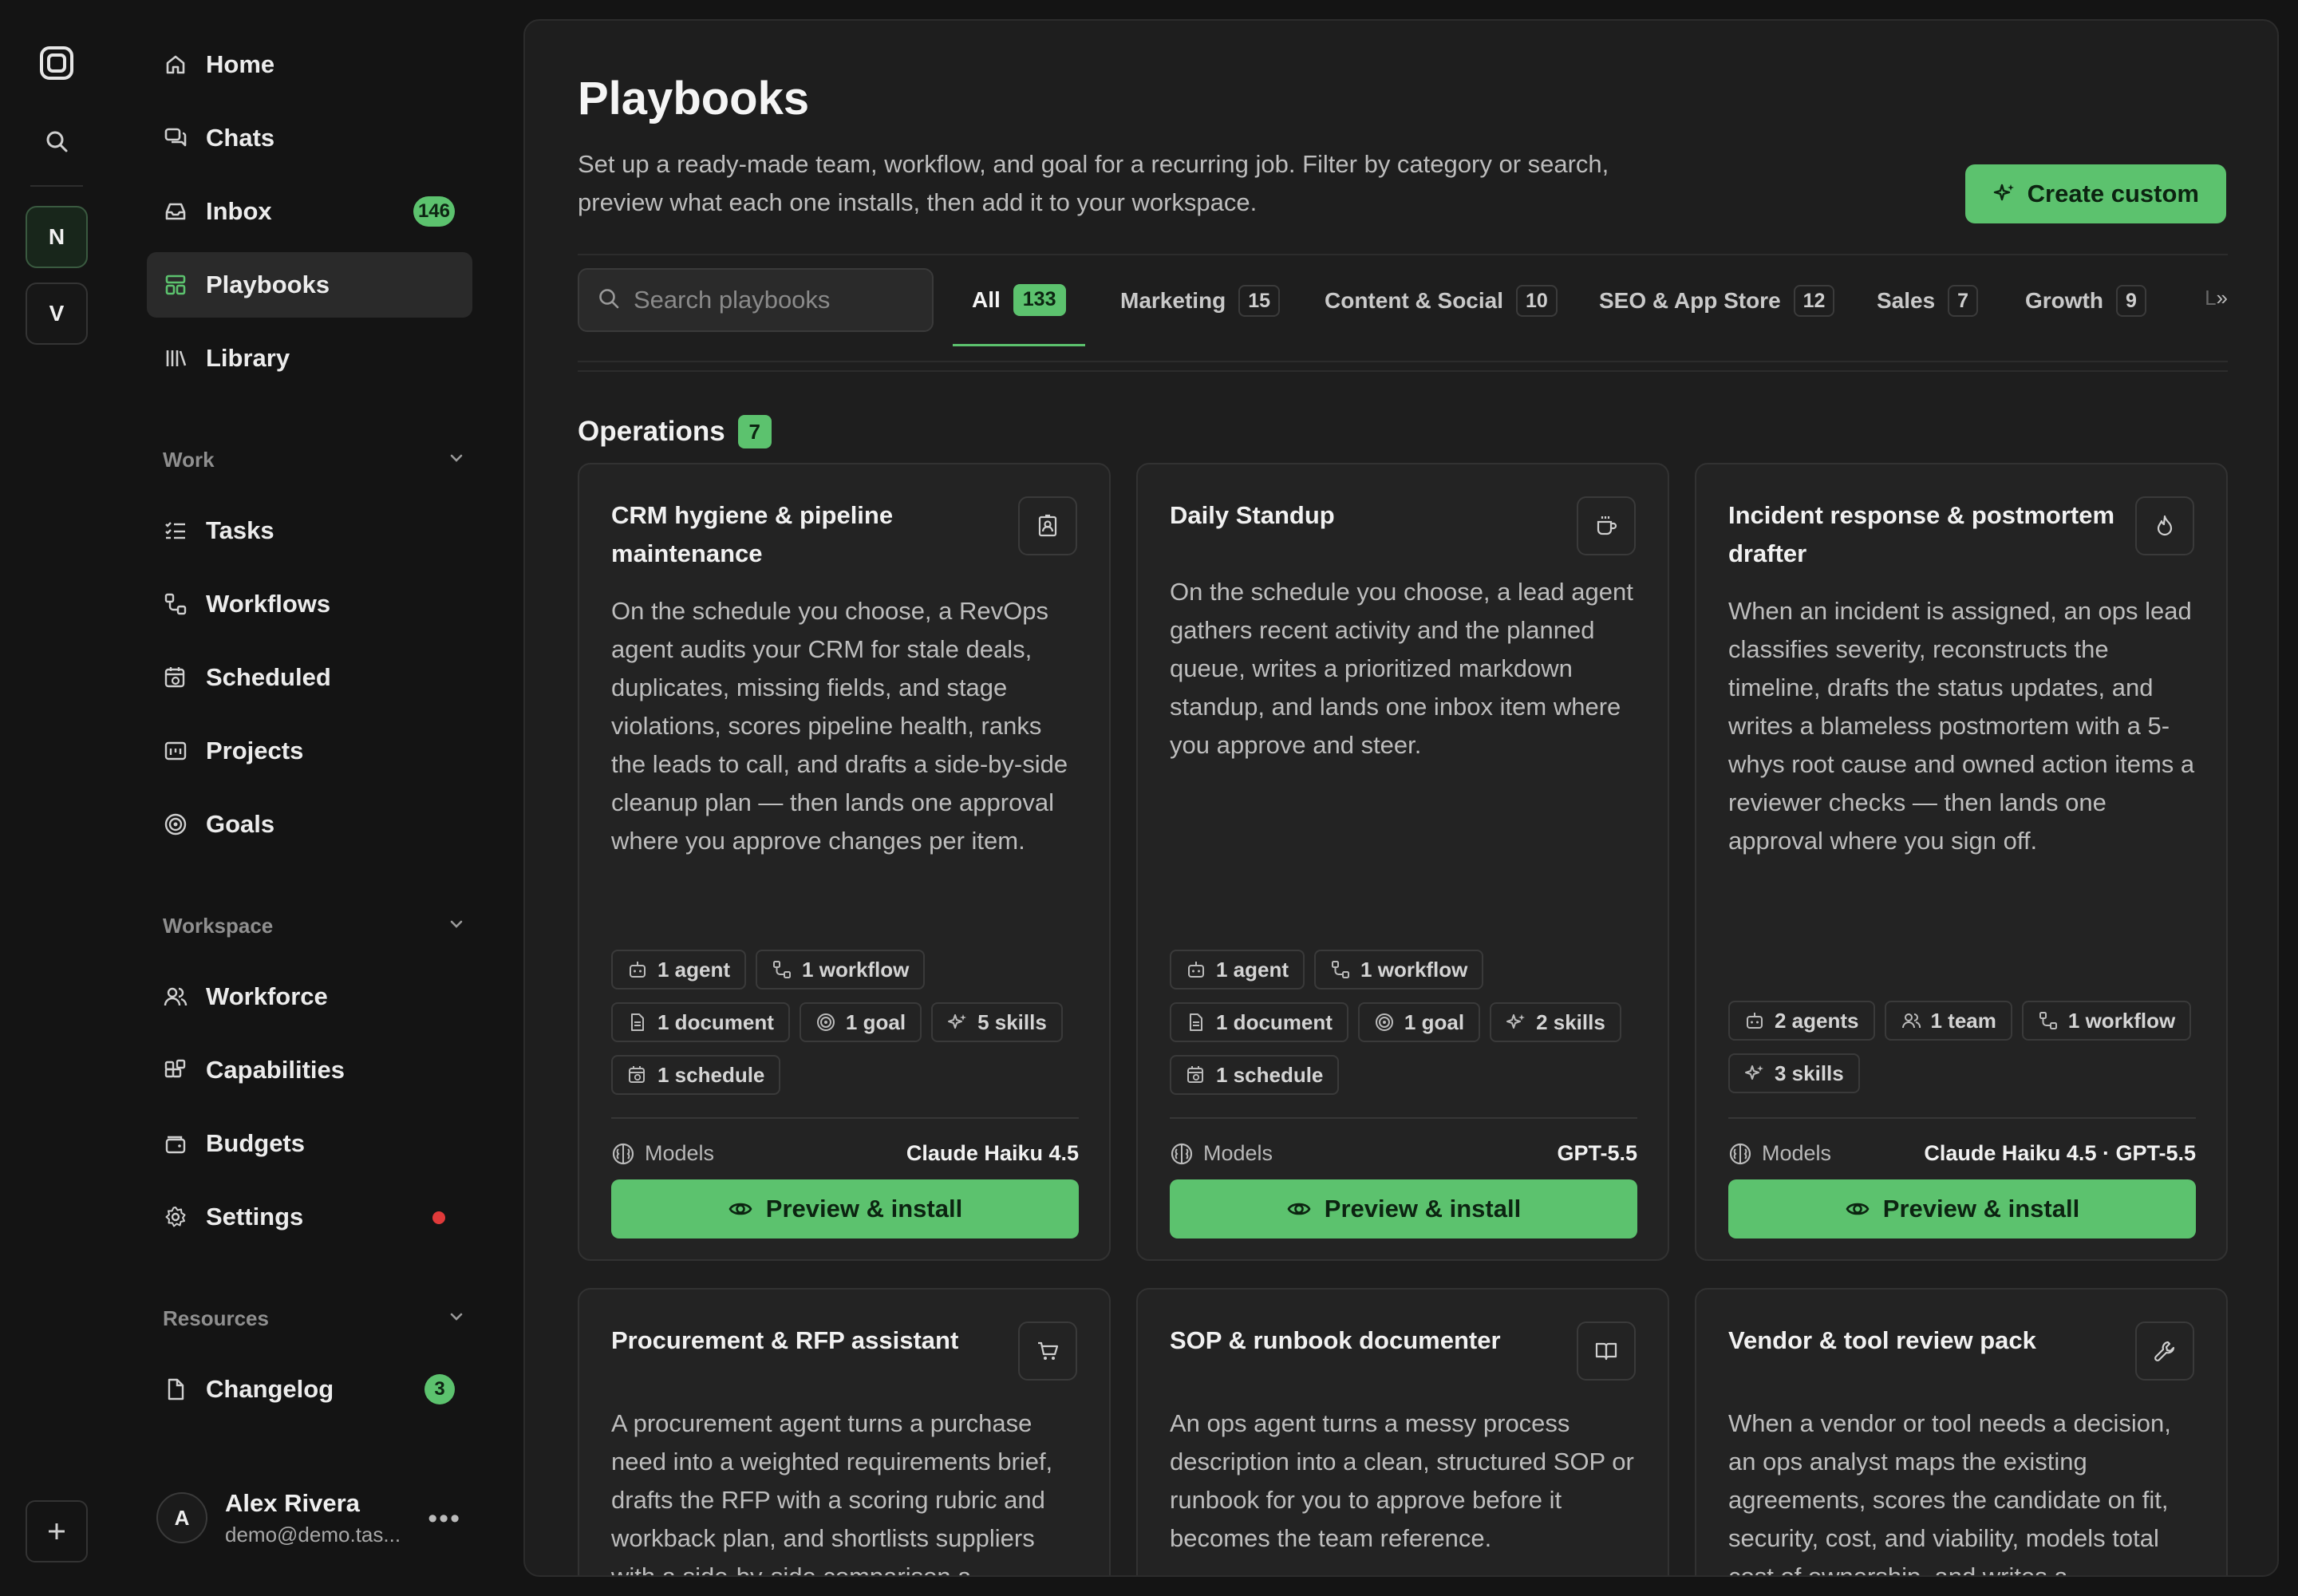 Image resolution: width=2298 pixels, height=1596 pixels. Describe the element at coordinates (57, 1531) in the screenshot. I see `add-workspace-button` at that location.